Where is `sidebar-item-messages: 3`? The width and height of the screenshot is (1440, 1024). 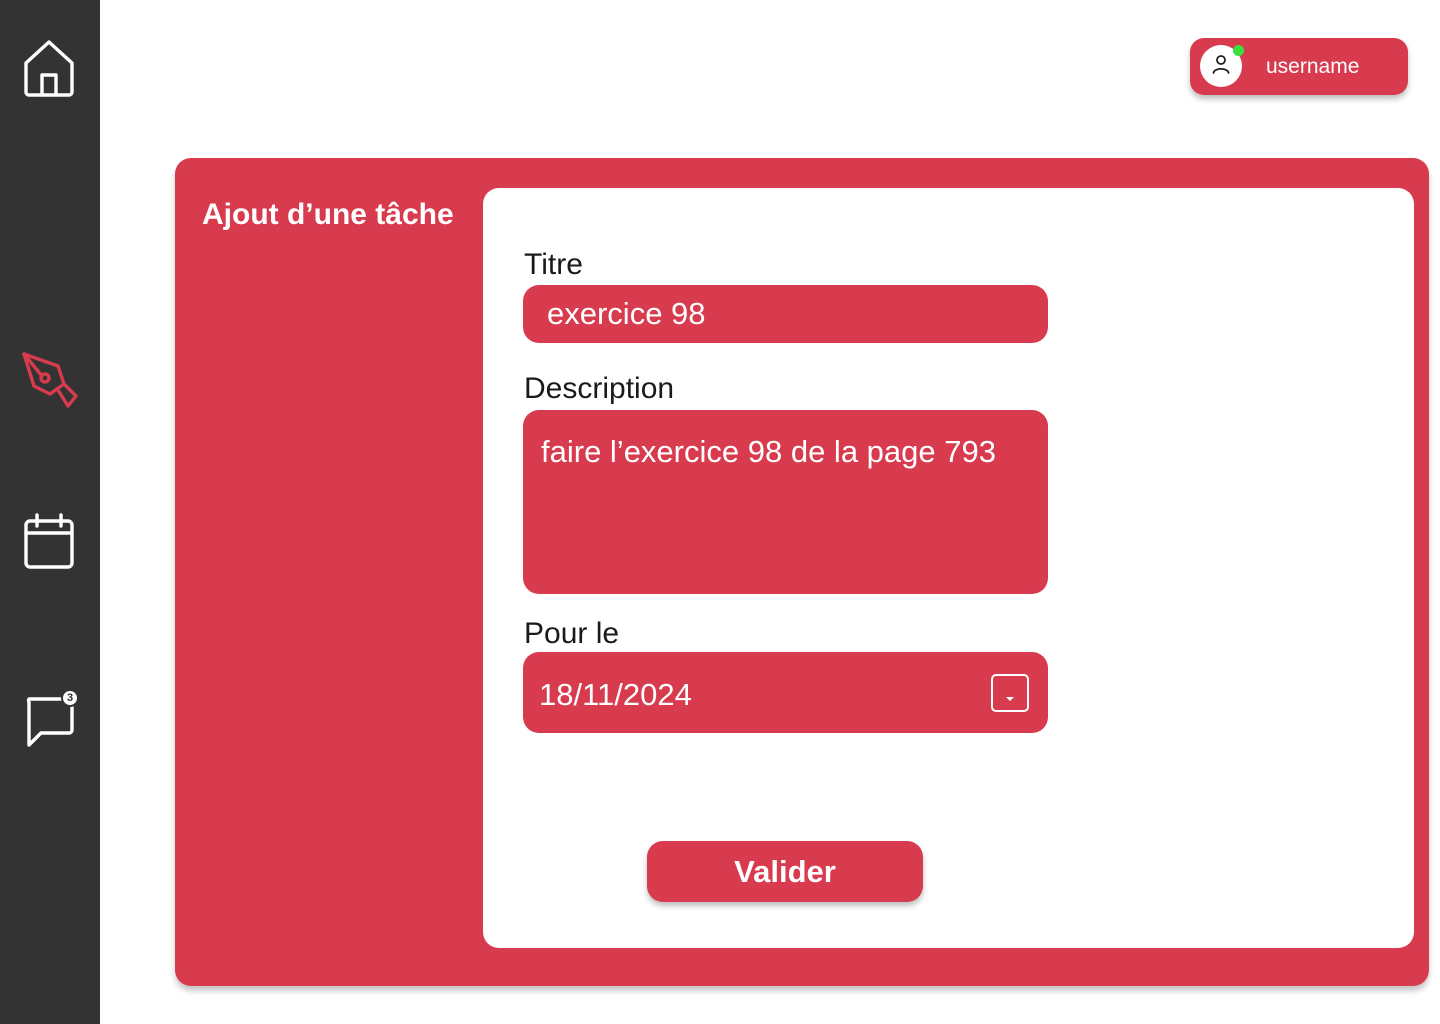 sidebar-item-messages: 3 is located at coordinates (49, 719).